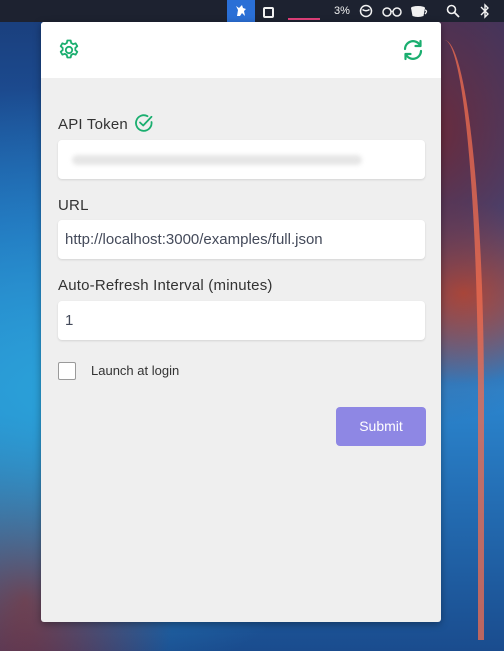 This screenshot has height=651, width=504. I want to click on api-token-field, so click(241, 159).